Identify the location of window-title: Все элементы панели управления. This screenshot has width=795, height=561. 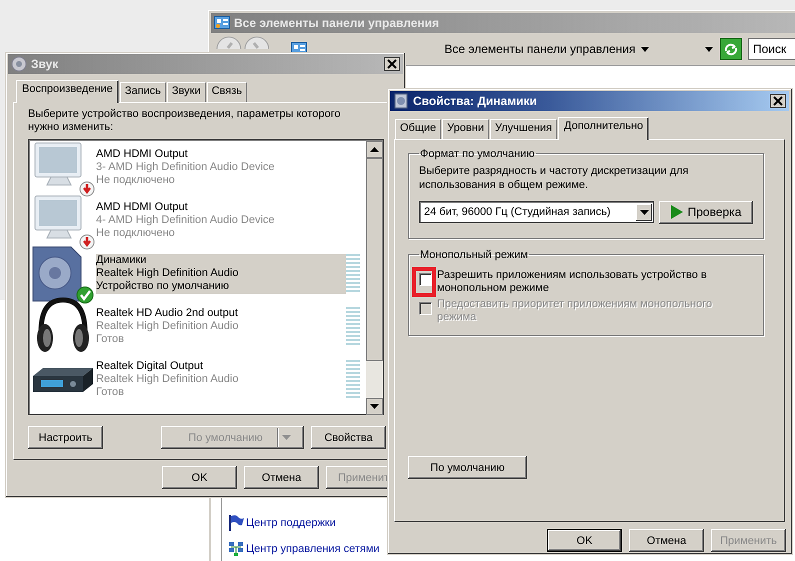
(337, 23).